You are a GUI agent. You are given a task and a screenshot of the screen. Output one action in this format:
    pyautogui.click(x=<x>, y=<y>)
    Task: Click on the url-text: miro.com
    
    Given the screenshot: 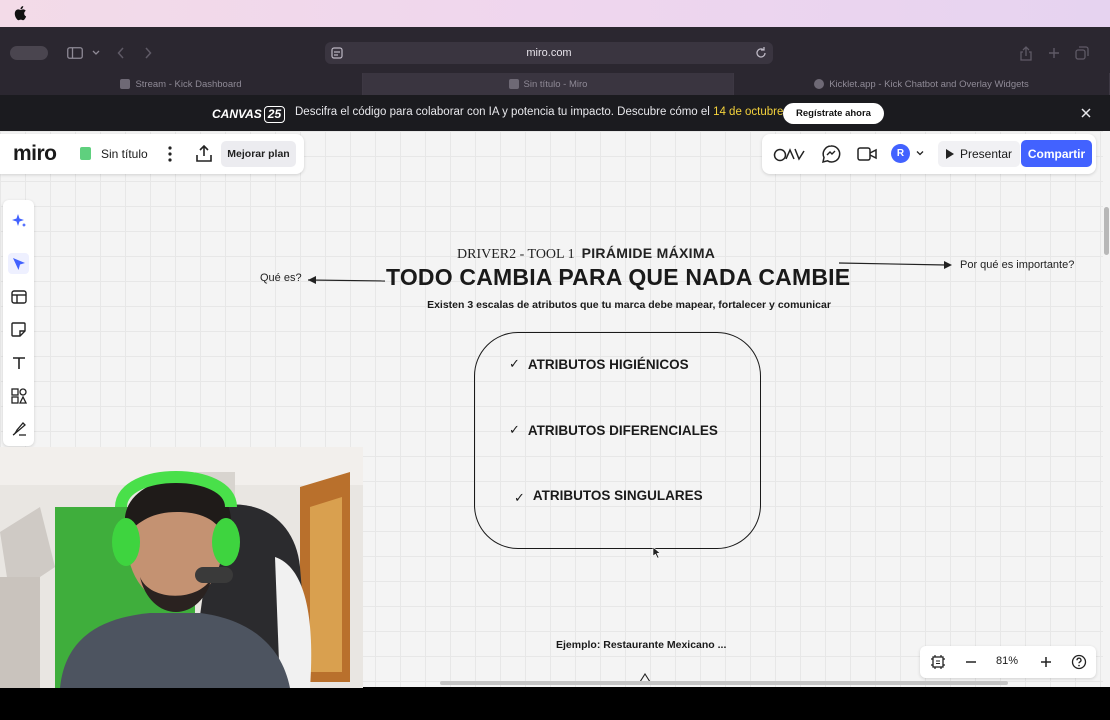 What is the action you would take?
    pyautogui.click(x=549, y=53)
    